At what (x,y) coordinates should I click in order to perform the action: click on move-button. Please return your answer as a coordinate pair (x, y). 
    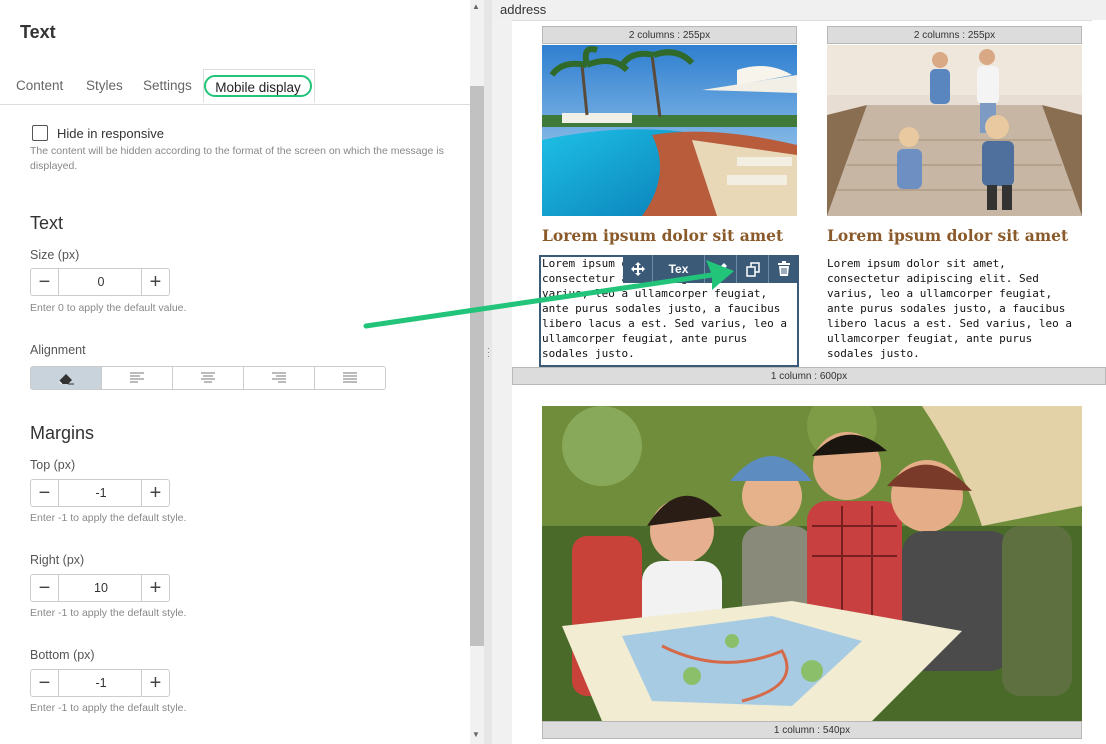
    Looking at the image, I should click on (638, 269).